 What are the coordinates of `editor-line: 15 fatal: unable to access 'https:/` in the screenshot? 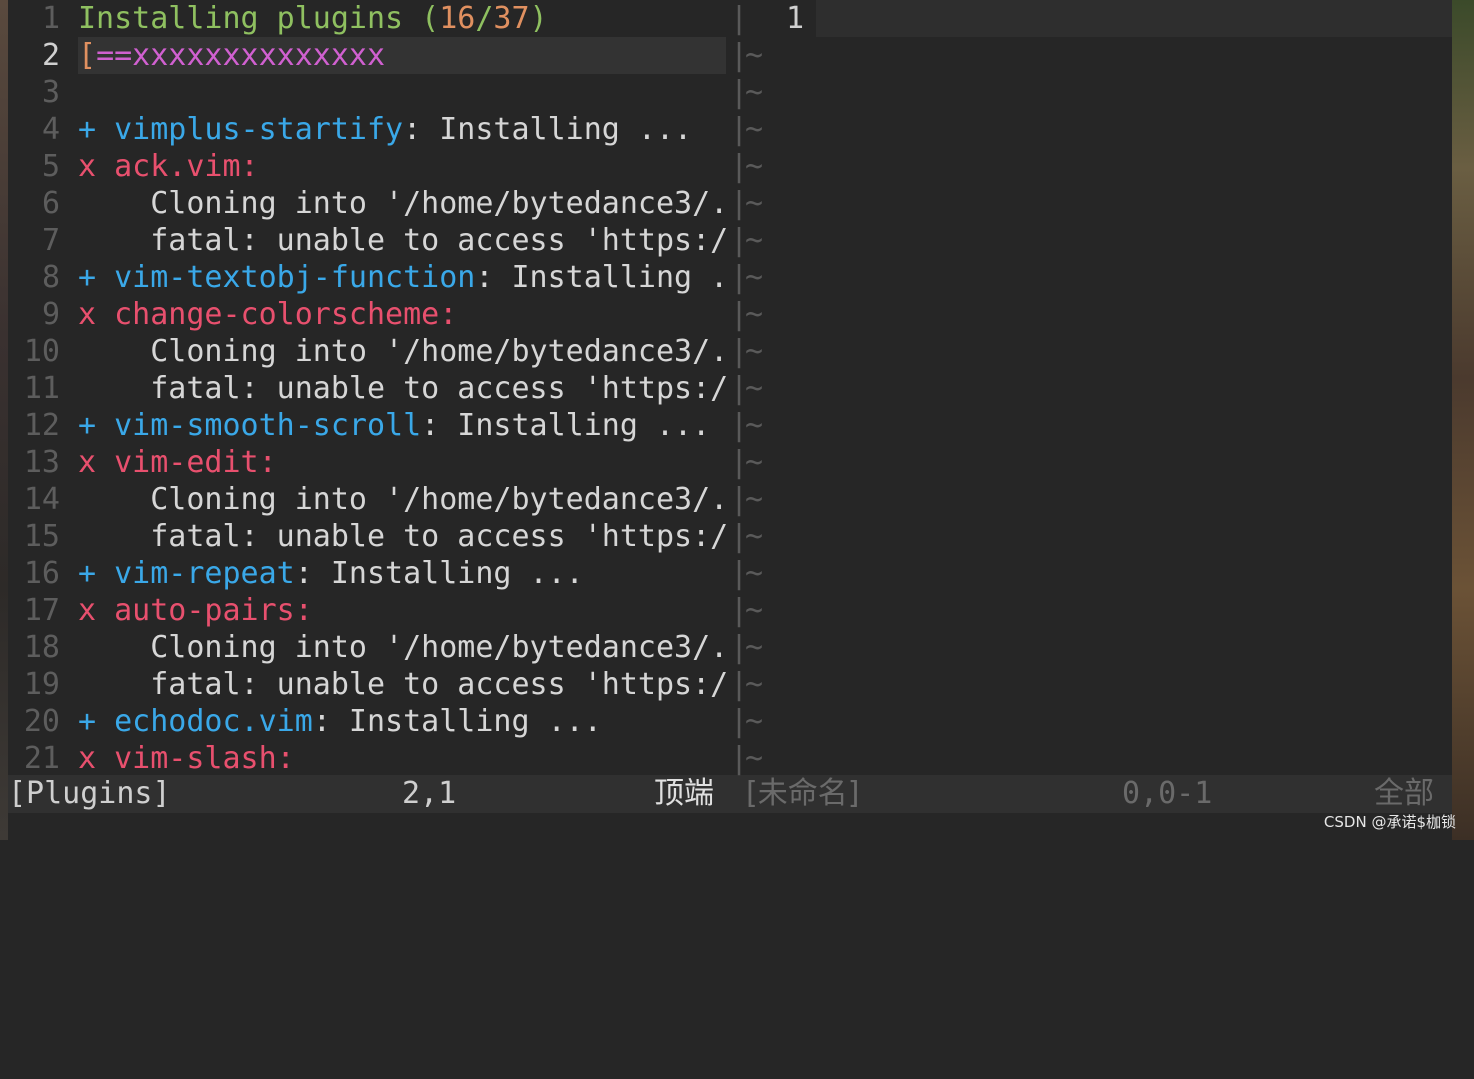 It's located at (369, 536).